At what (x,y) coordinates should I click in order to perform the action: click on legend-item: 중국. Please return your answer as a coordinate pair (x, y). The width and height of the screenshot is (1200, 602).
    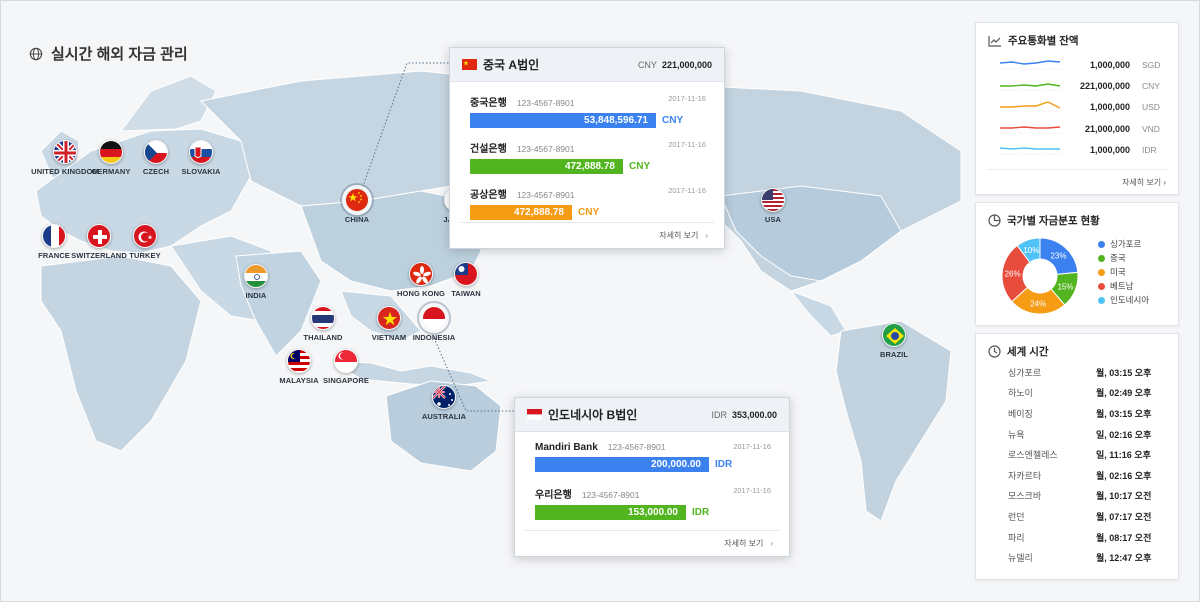
    Looking at the image, I should click on (1123, 258).